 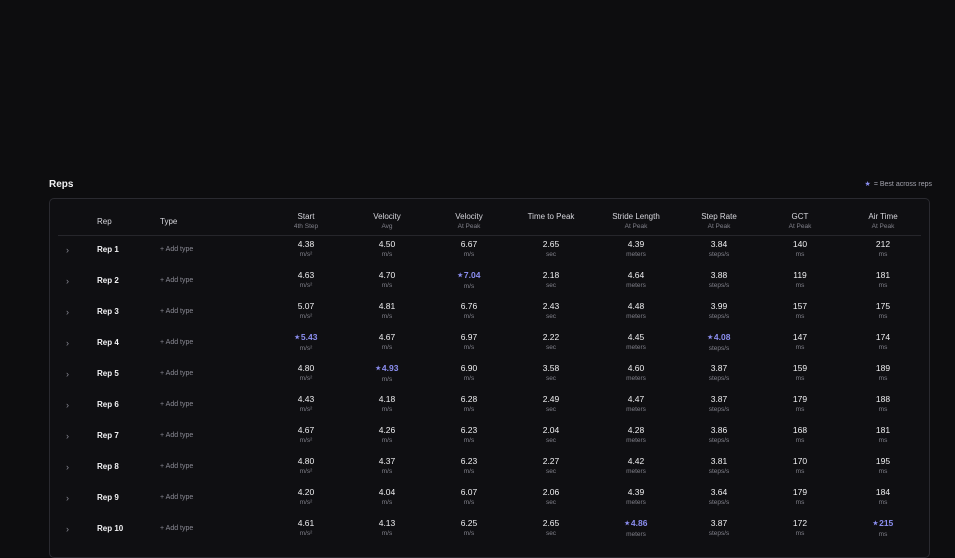 I want to click on cell-value: 3.86, so click(x=719, y=430).